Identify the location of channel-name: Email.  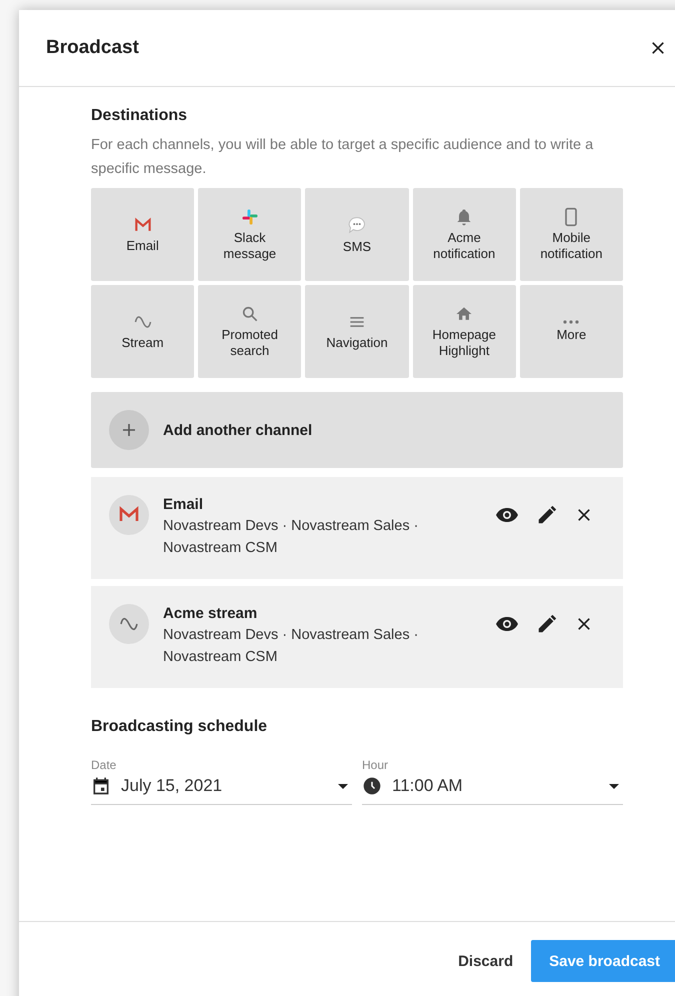
(183, 505).